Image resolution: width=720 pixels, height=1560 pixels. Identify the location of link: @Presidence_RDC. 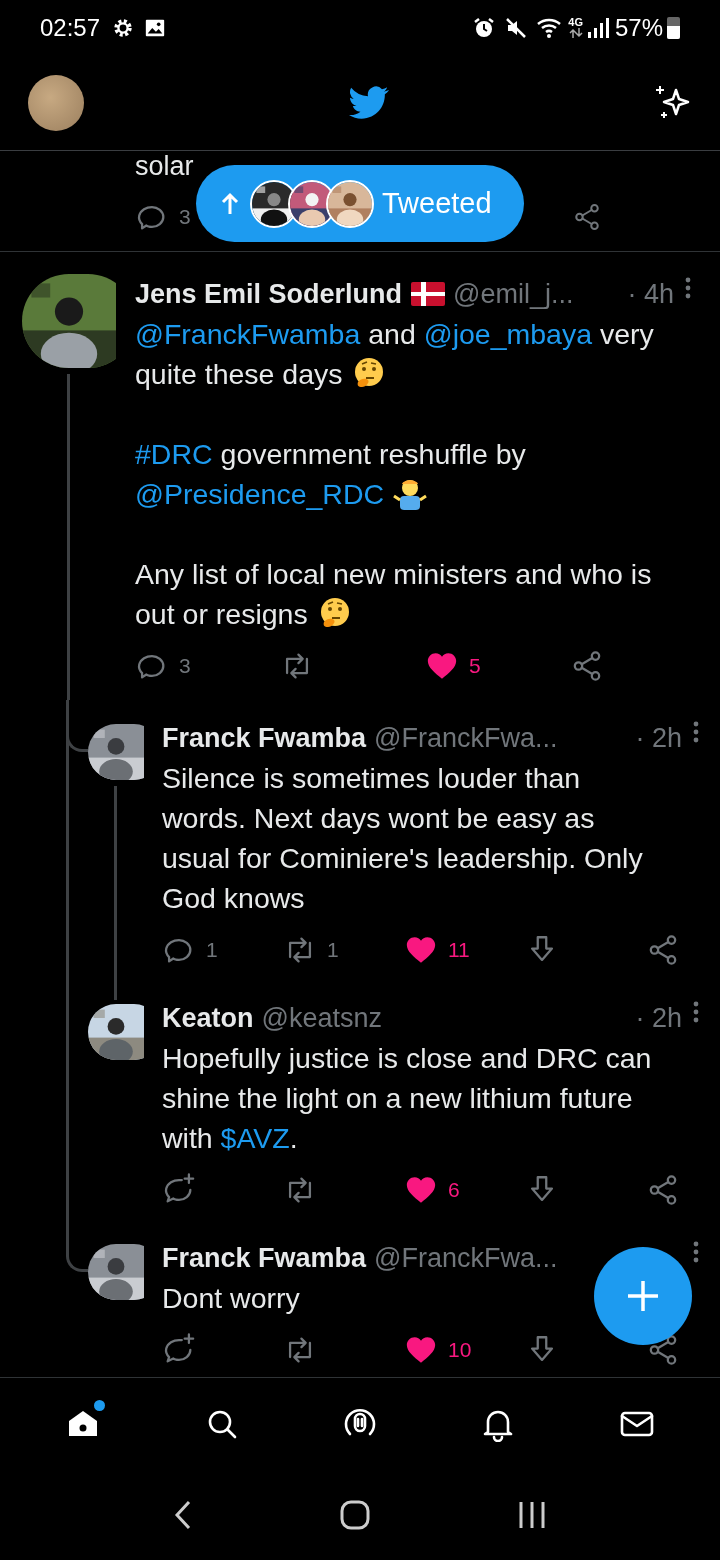
(260, 494).